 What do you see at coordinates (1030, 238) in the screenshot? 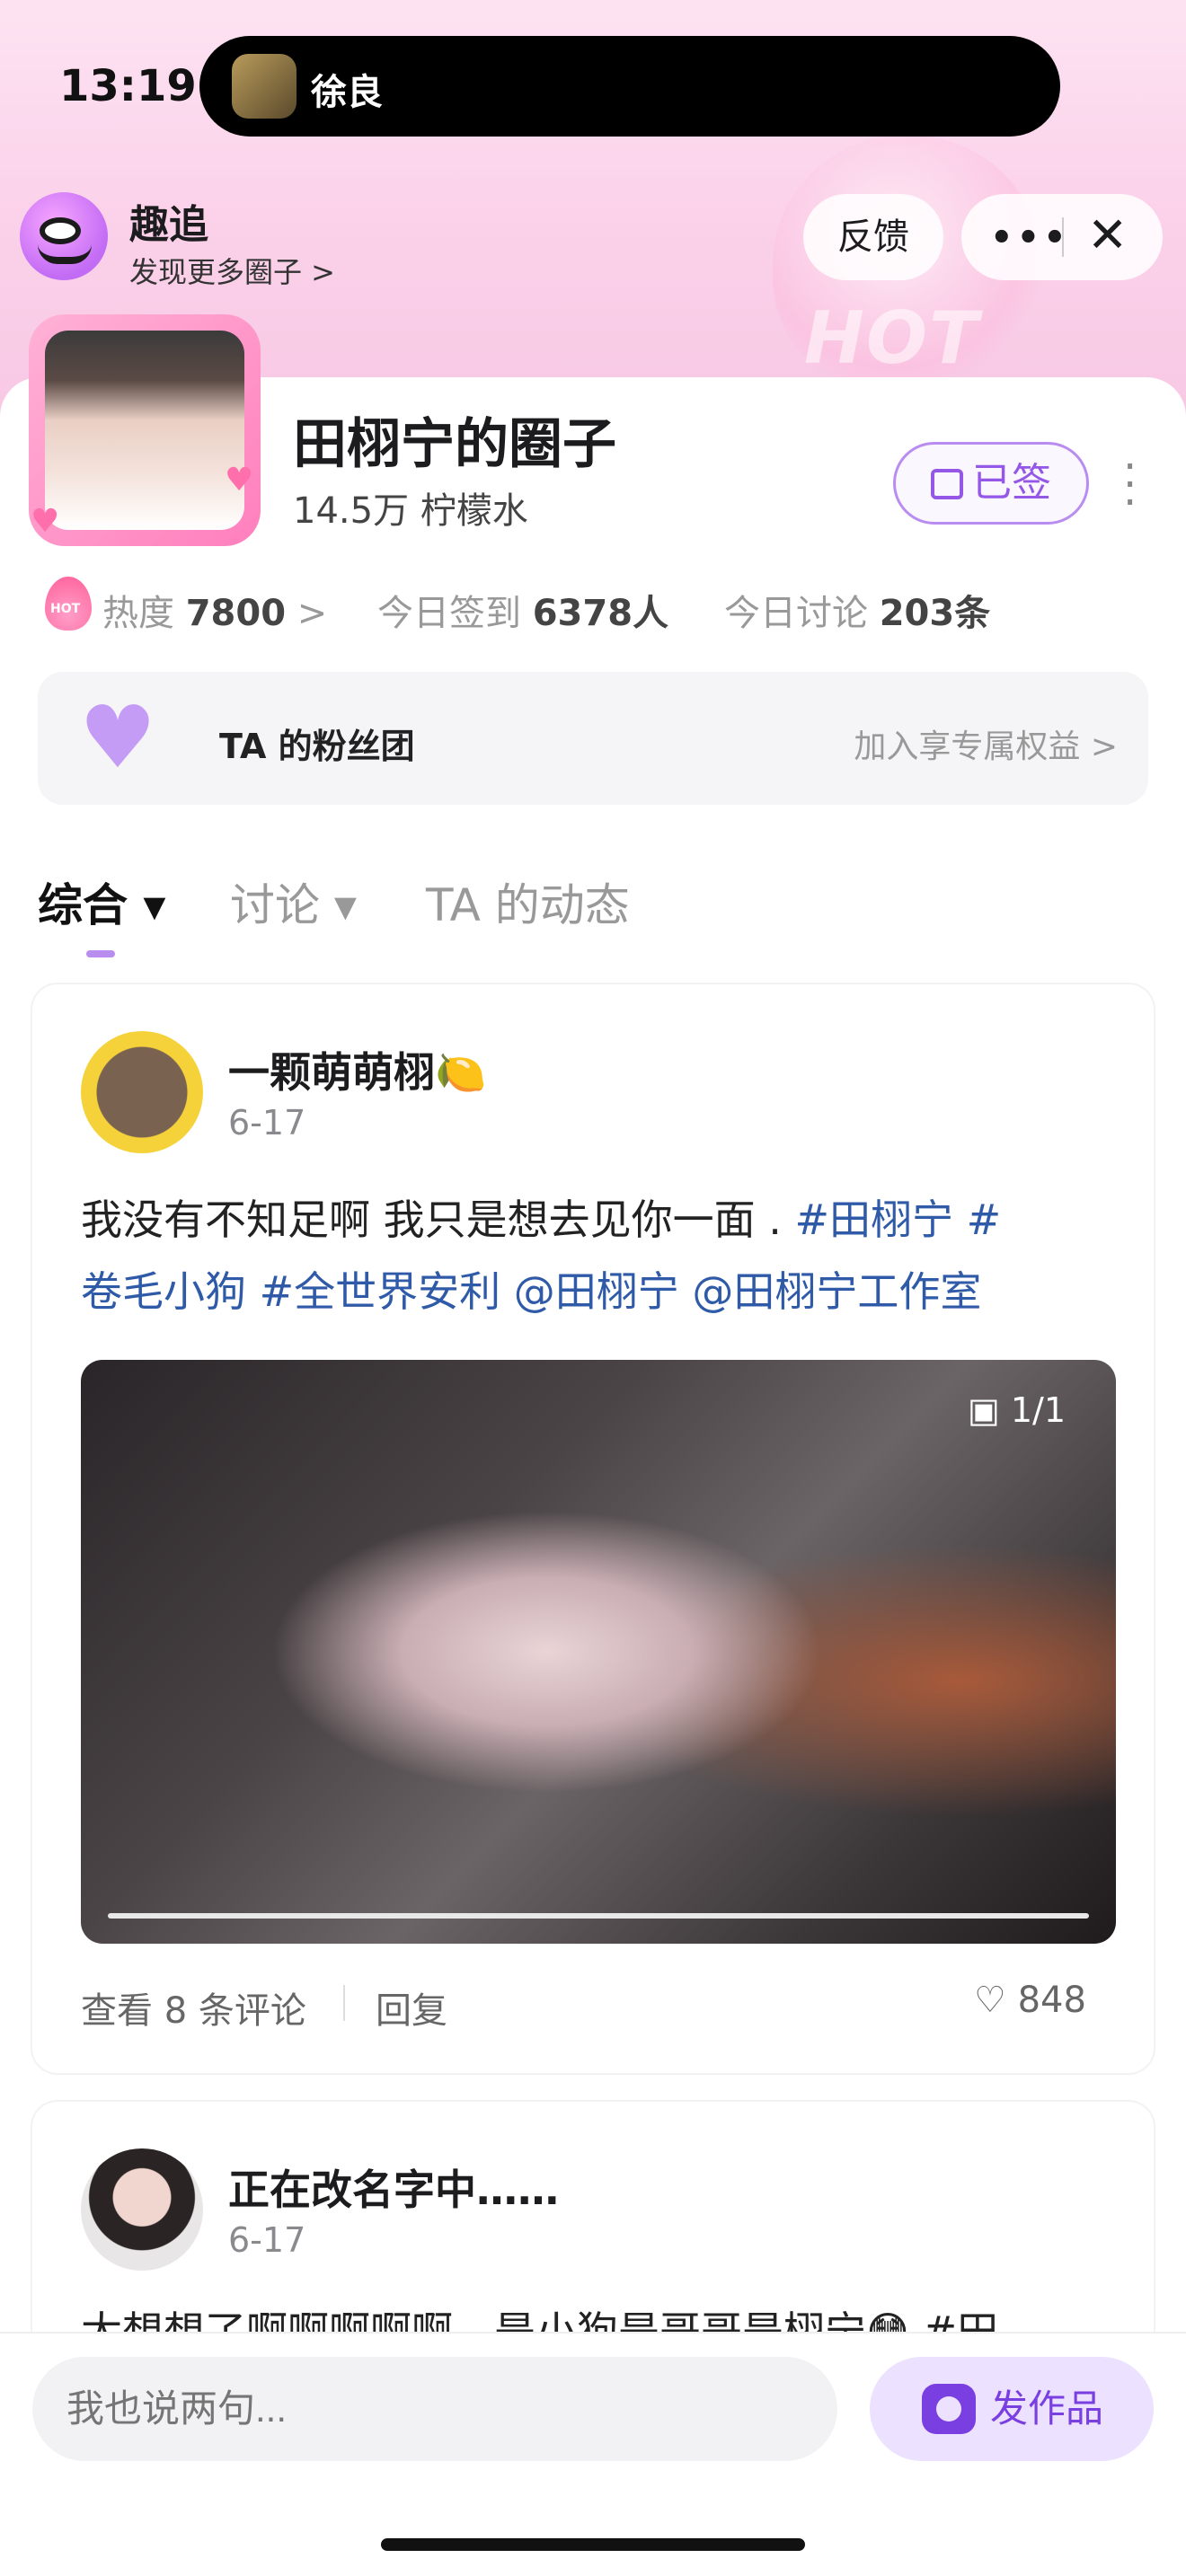
I see `more-icon: •••` at bounding box center [1030, 238].